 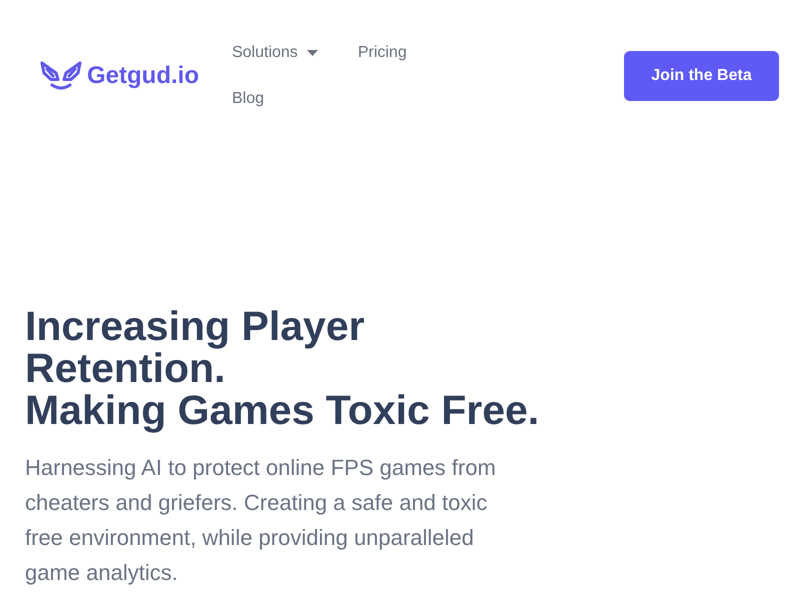 I want to click on caret-icon, so click(x=312, y=53).